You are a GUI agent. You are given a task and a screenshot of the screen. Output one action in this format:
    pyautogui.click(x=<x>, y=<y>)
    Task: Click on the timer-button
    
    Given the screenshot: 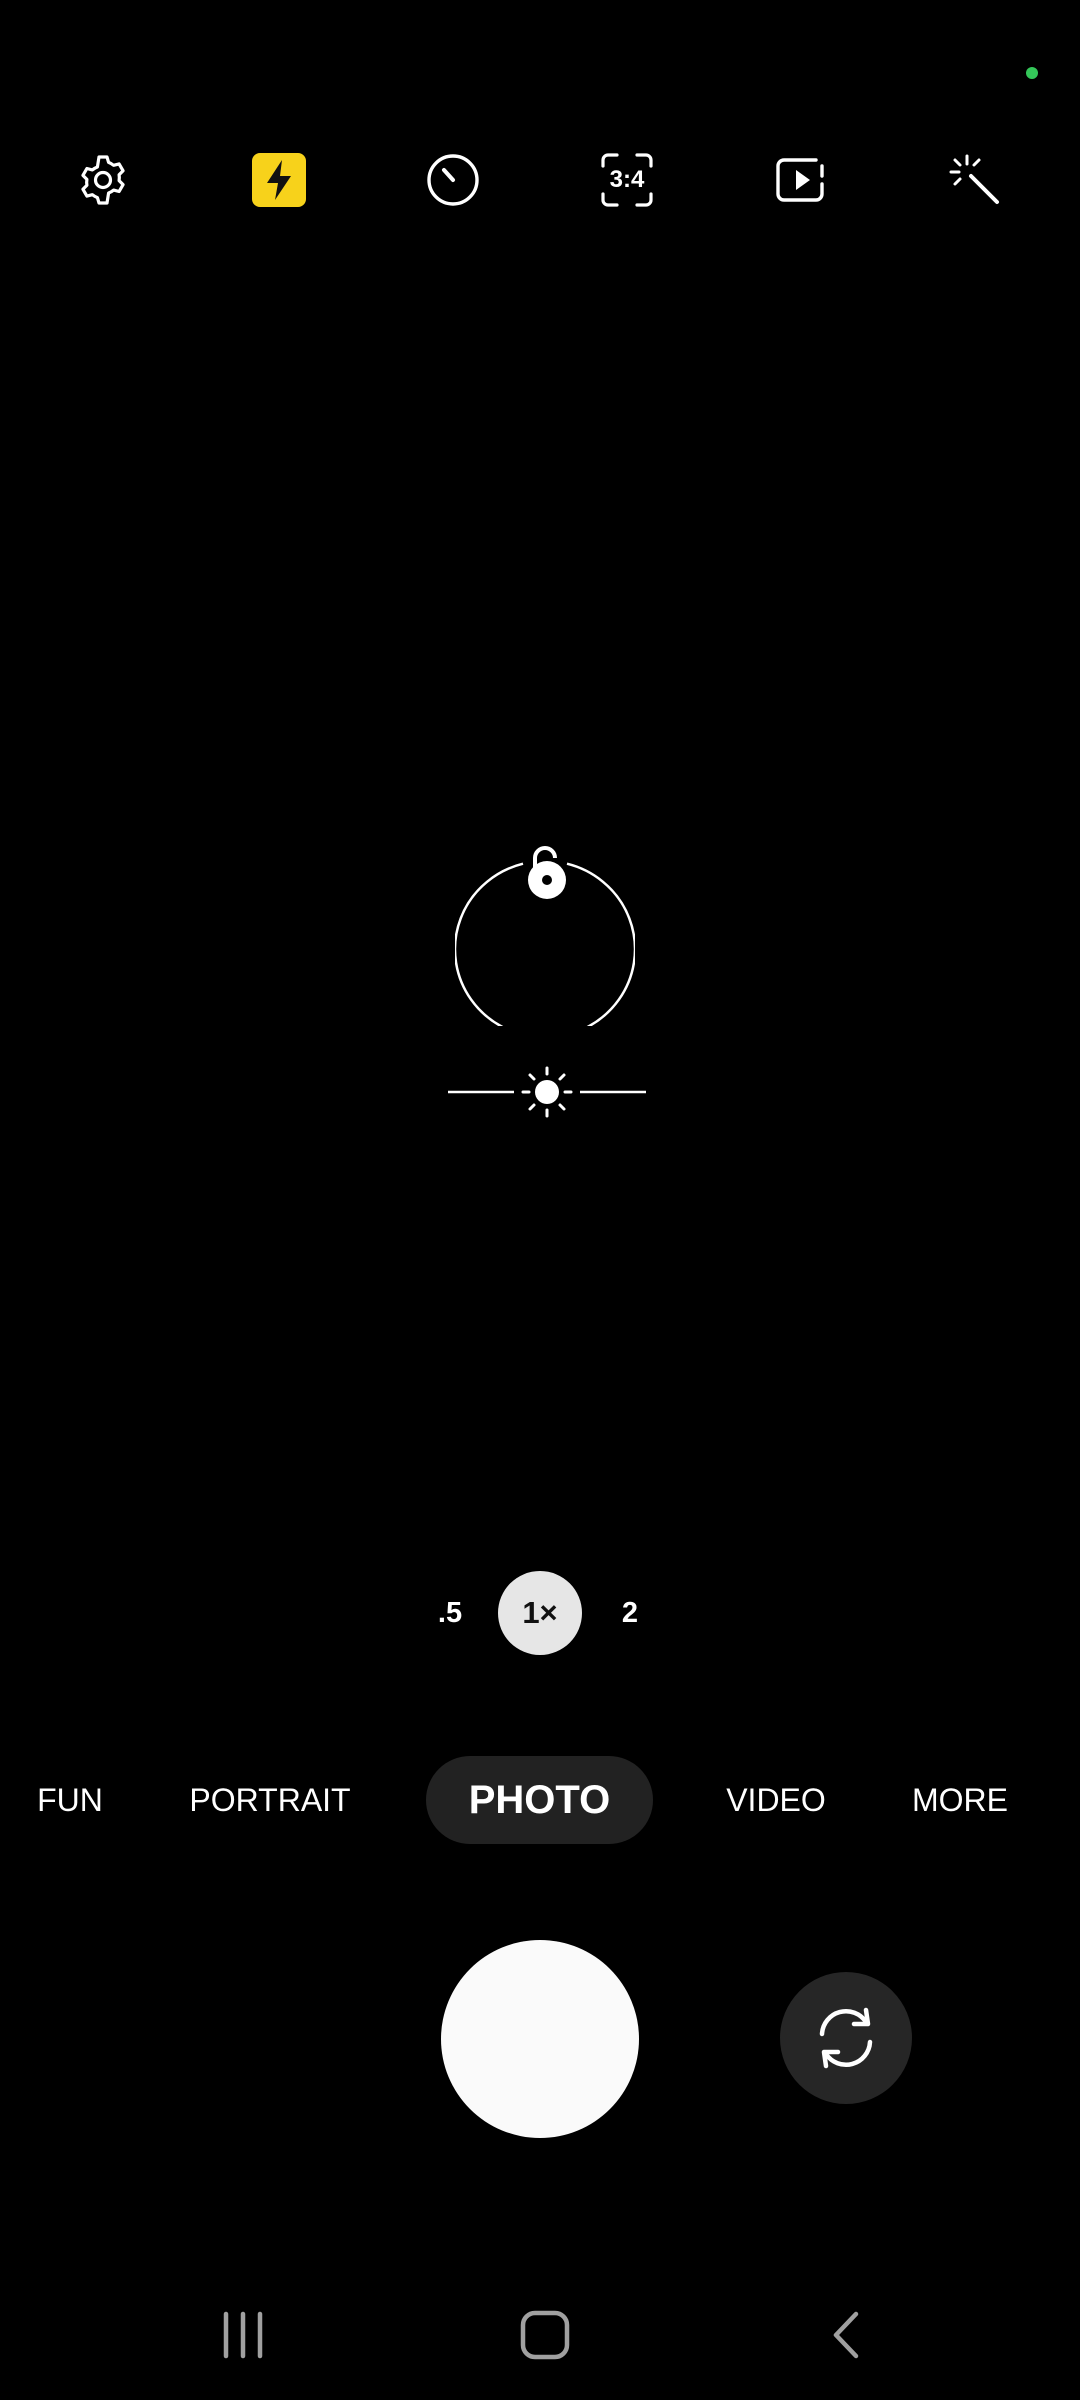 What is the action you would take?
    pyautogui.click(x=453, y=180)
    